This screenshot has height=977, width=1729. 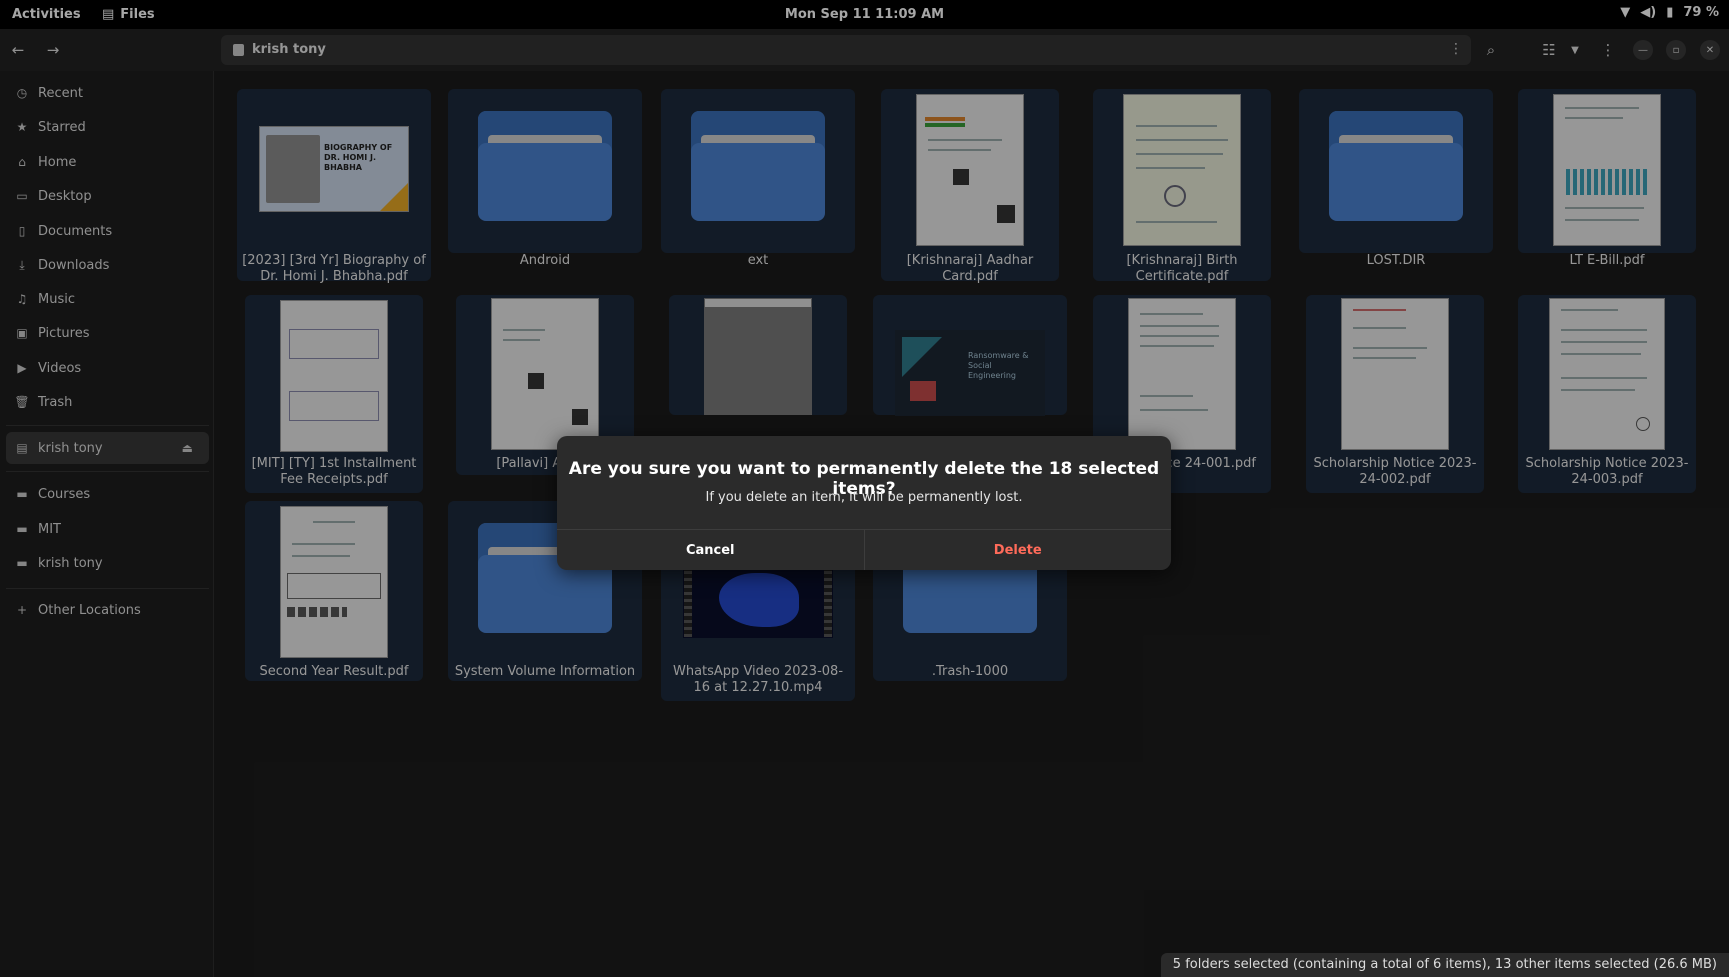 I want to click on header-bar: ← → krish tony ⋮ ⌕ ☷ ▼ ⋮ — ▫ ✕, so click(x=864, y=50).